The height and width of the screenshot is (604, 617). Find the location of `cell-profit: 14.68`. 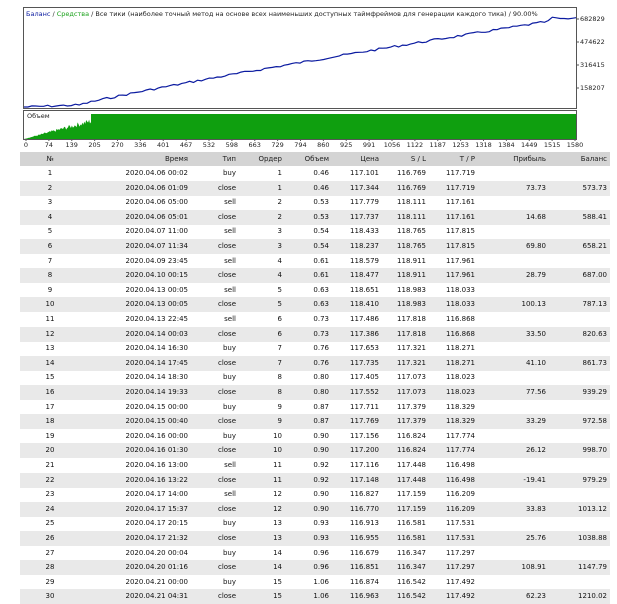

cell-profit: 14.68 is located at coordinates (535, 216).